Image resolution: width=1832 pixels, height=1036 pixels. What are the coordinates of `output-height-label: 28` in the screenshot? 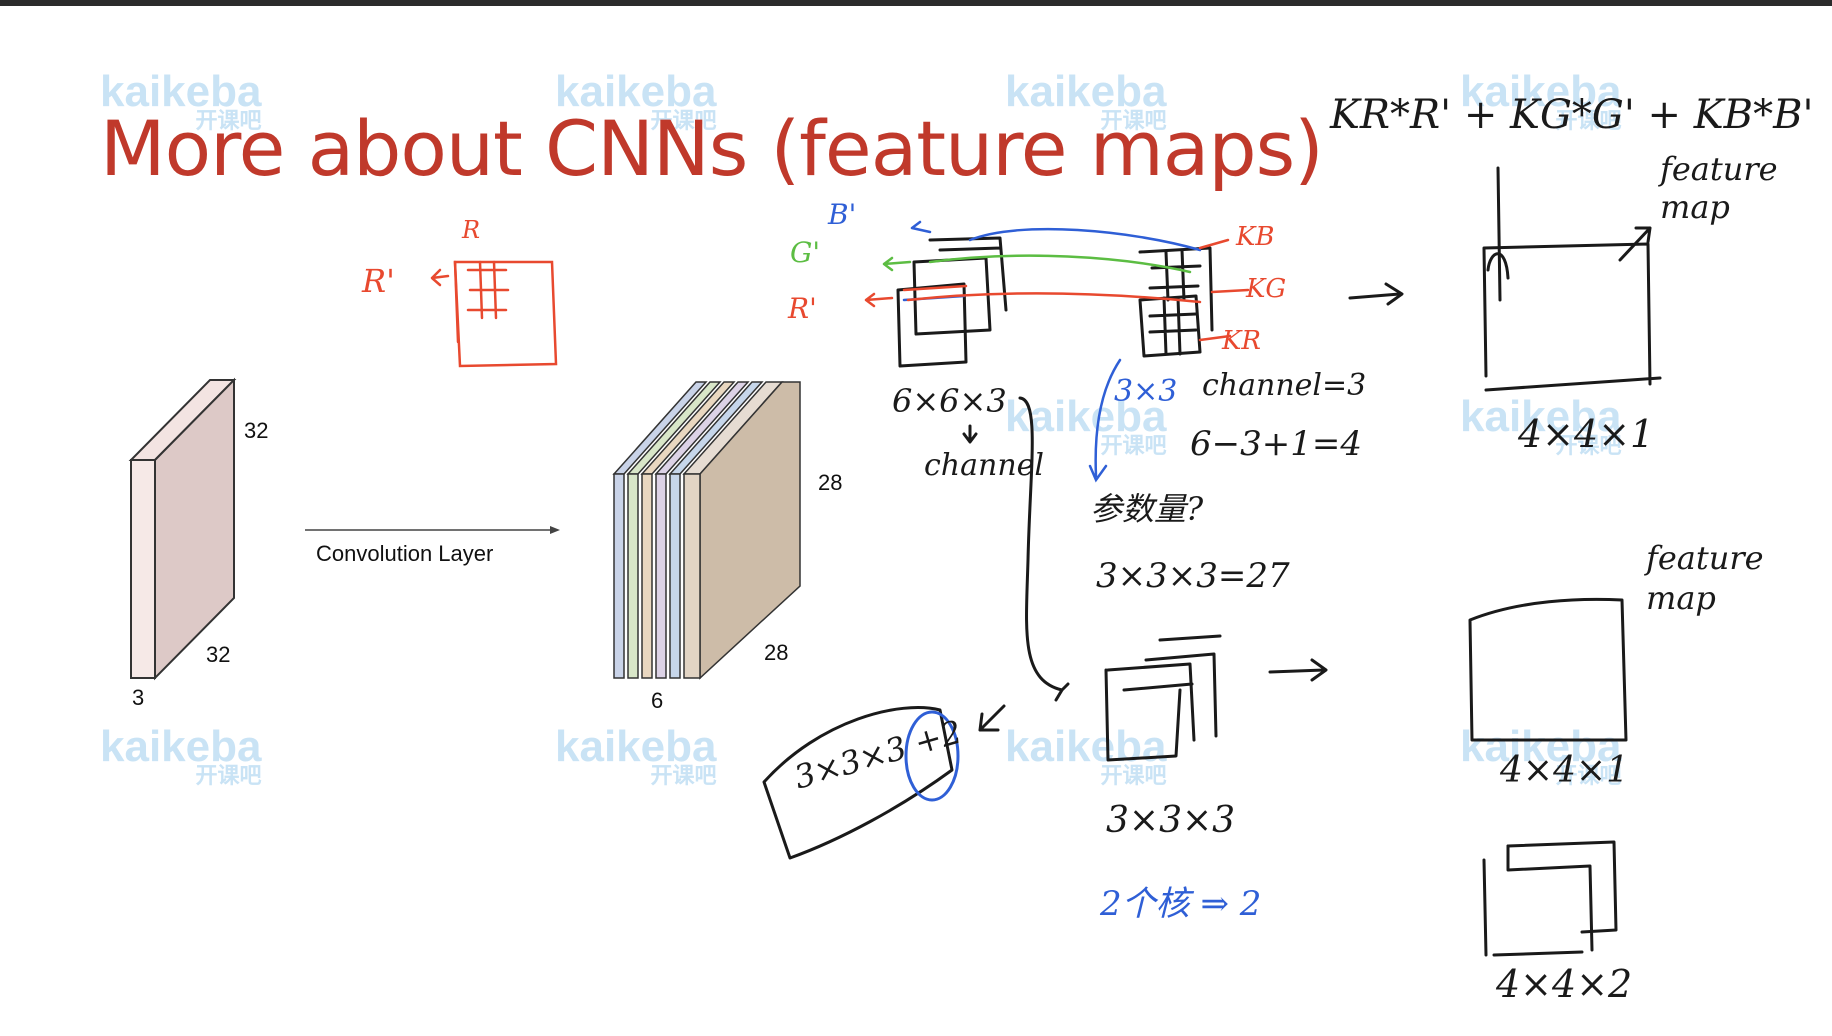 It's located at (830, 482).